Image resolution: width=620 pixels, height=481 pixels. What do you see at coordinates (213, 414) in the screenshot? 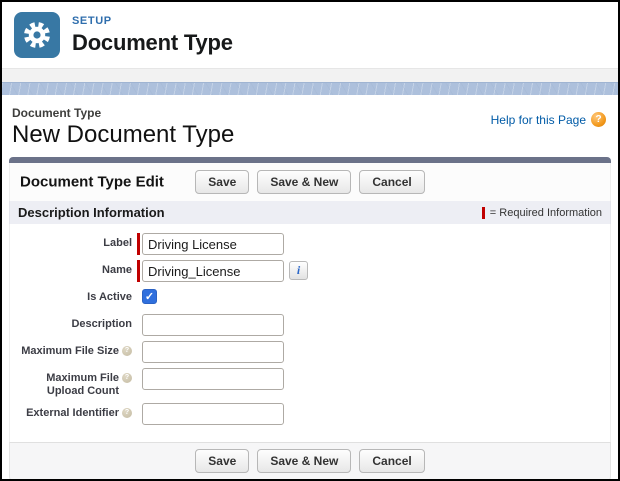
I see `external-identifier-input` at bounding box center [213, 414].